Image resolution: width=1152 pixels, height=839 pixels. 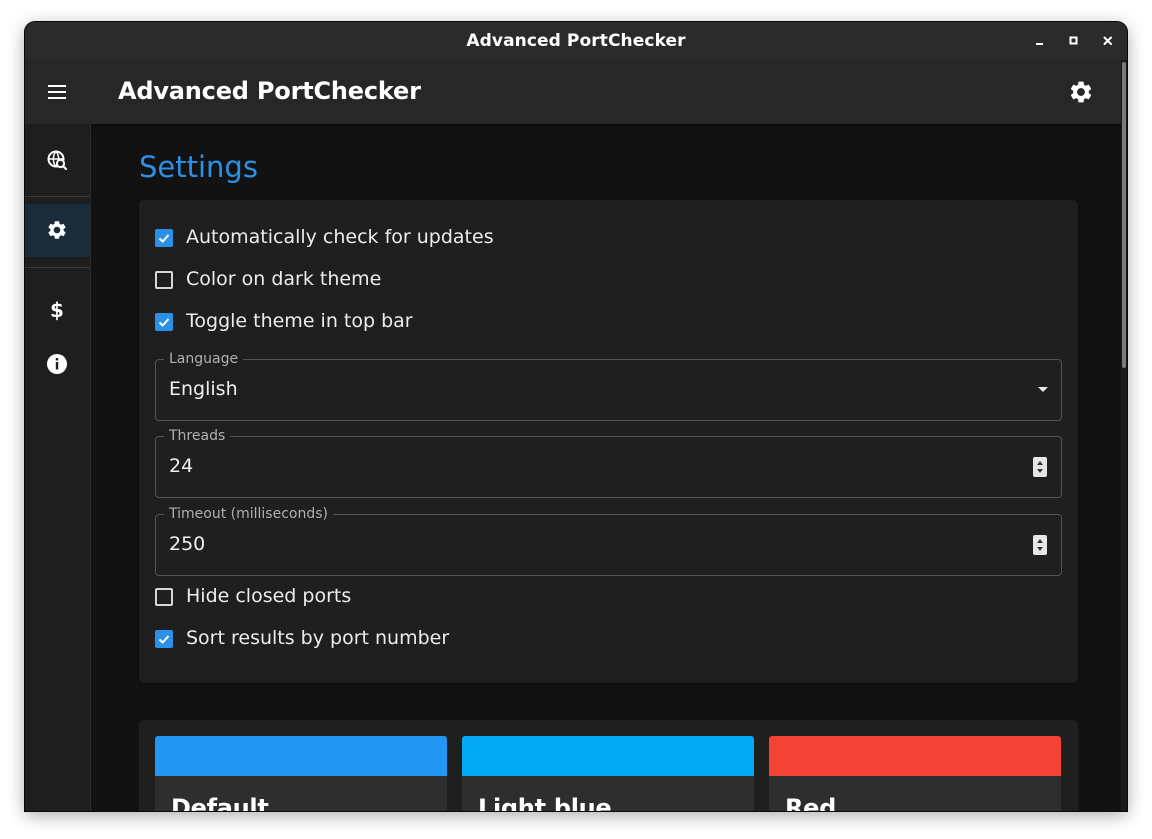 I want to click on info-icon, so click(x=57, y=364).